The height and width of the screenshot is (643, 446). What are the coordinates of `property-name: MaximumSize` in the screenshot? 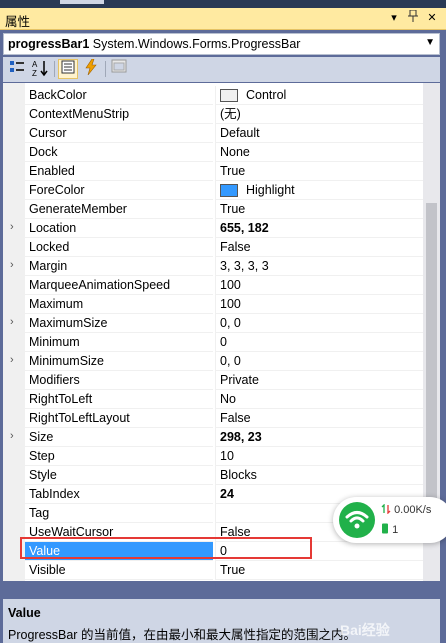 It's located at (119, 323).